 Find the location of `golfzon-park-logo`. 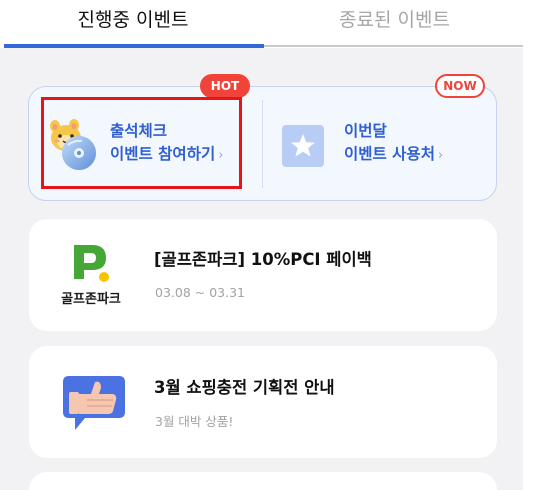

golfzon-park-logo is located at coordinates (91, 263).